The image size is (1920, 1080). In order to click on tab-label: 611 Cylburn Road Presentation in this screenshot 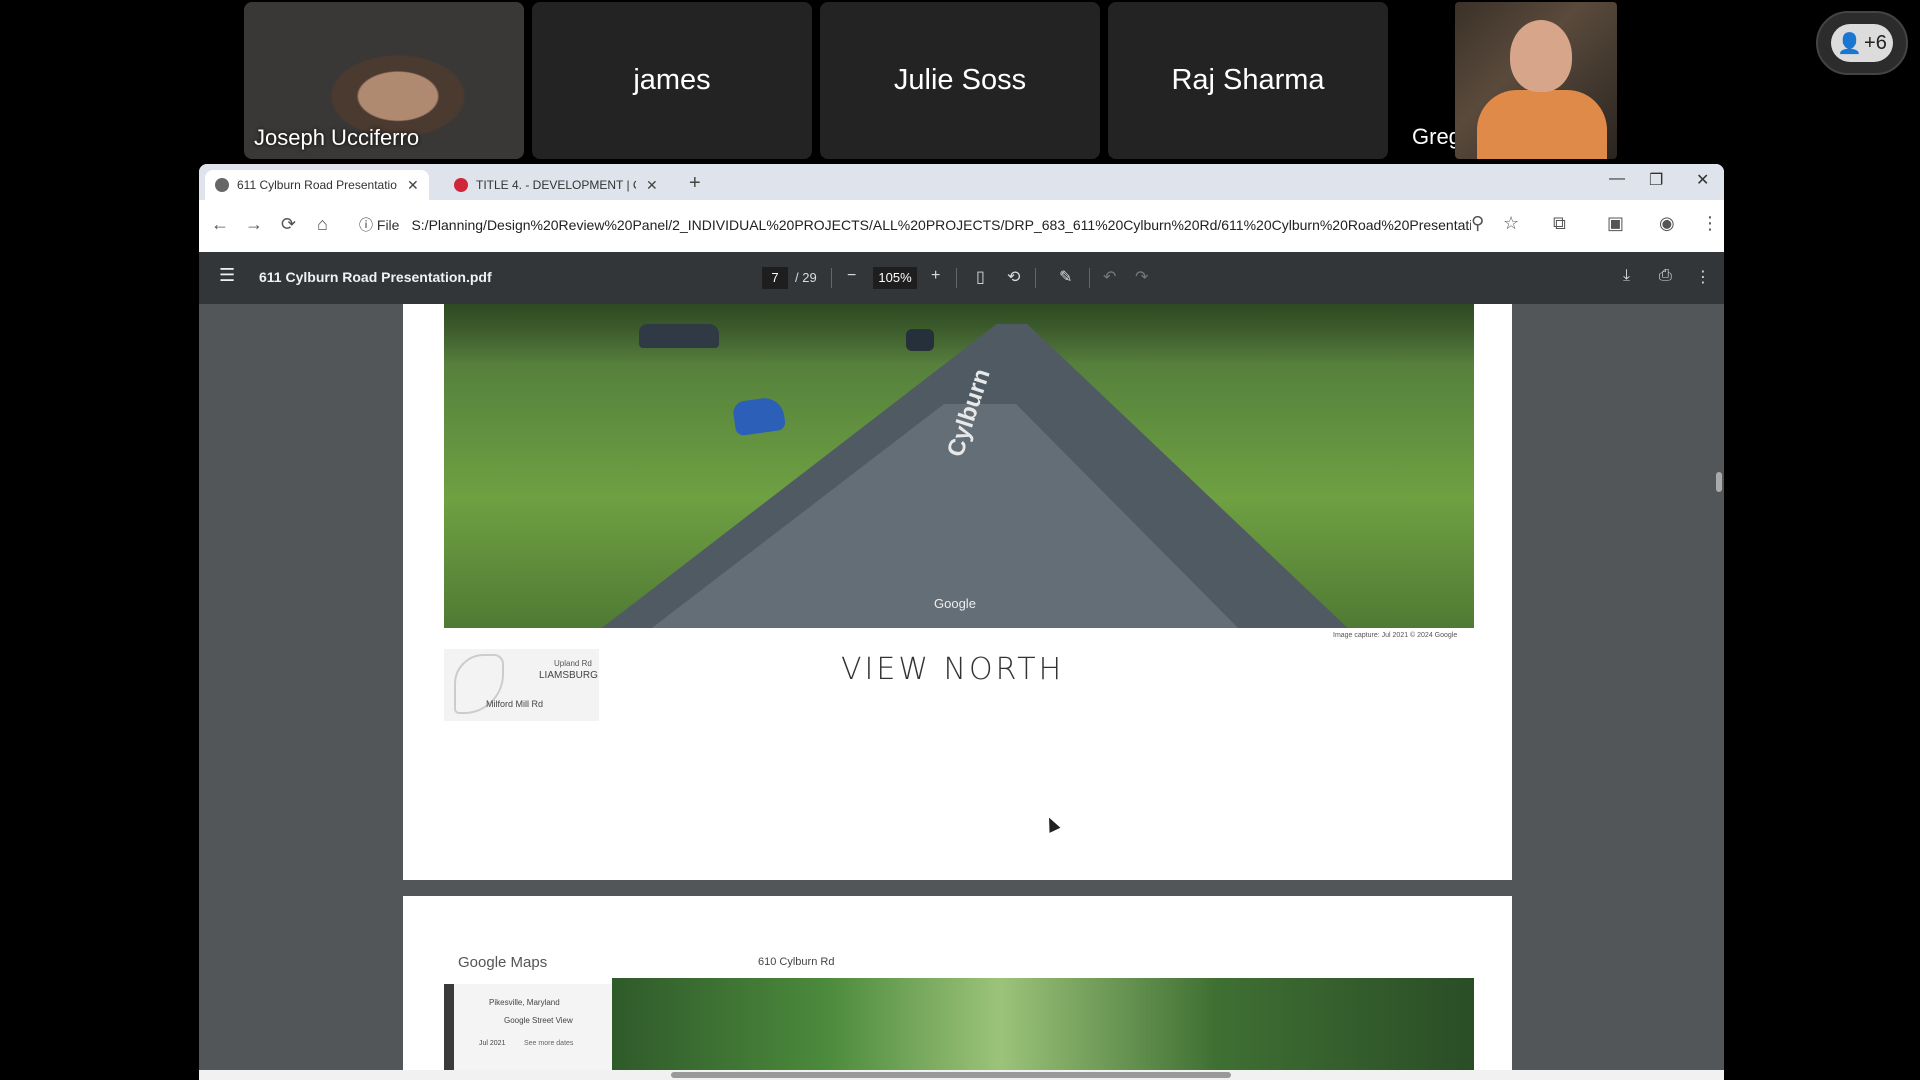, I will do `click(317, 185)`.